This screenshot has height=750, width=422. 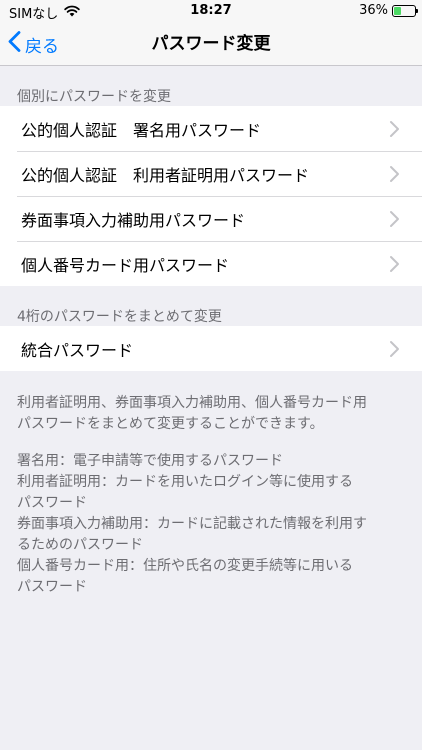 What do you see at coordinates (14, 44) in the screenshot?
I see `chevron-left-icon` at bounding box center [14, 44].